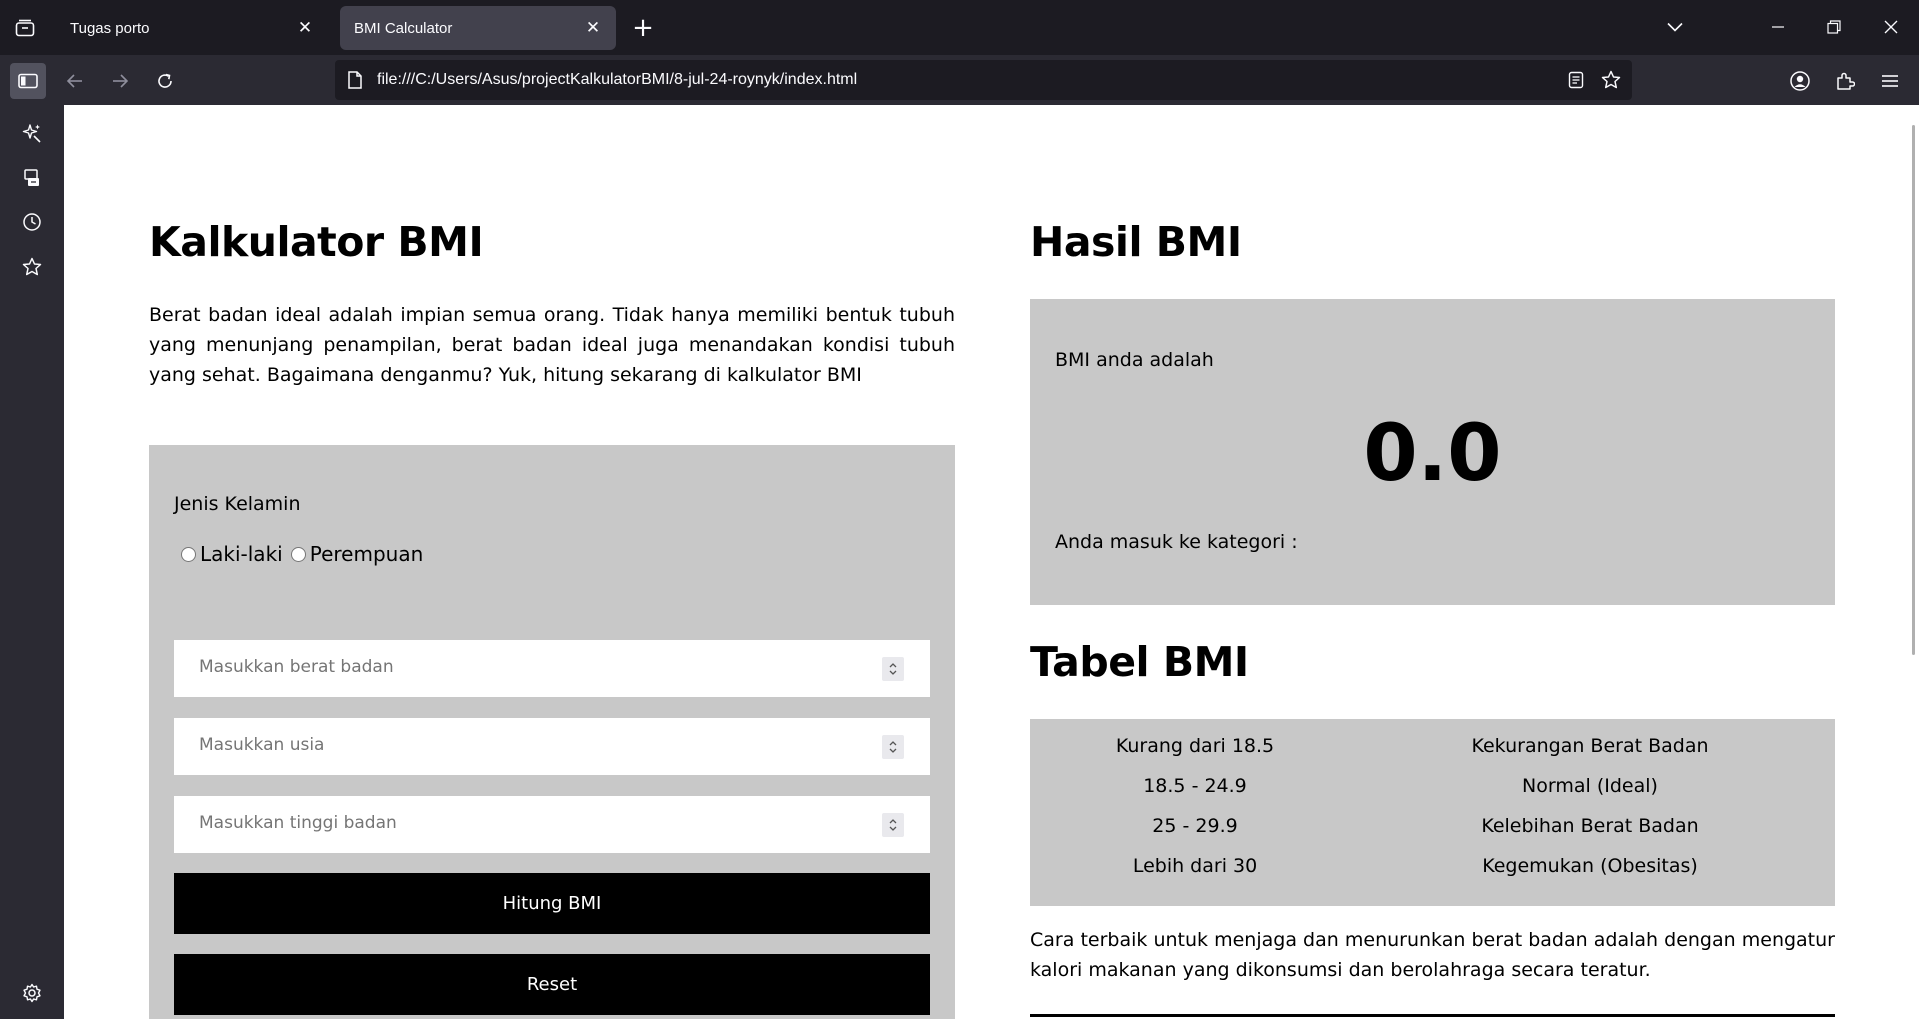 This screenshot has height=1019, width=1919. Describe the element at coordinates (32, 222) in the screenshot. I see `history-clock-icon` at that location.